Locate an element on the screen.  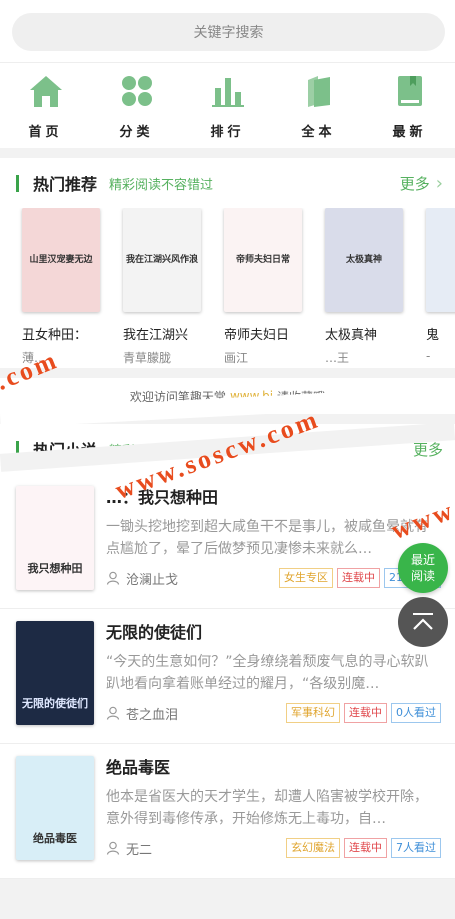
novel-meta: 沧澜止戈女生专区连载中21人看过 is located at coordinates (273, 578).